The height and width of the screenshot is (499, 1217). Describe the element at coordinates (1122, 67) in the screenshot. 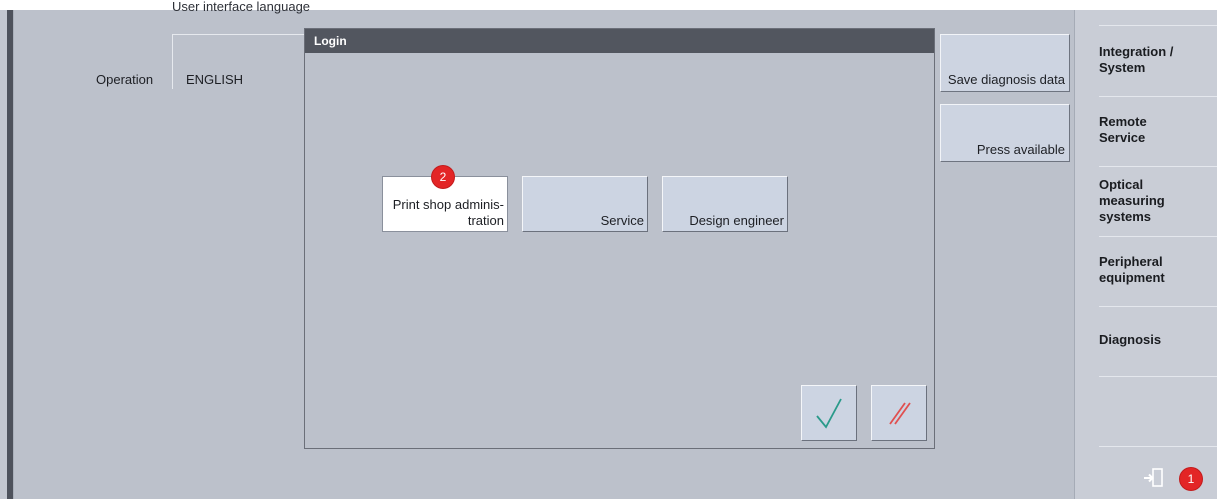

I see `tab-label-line: System` at that location.